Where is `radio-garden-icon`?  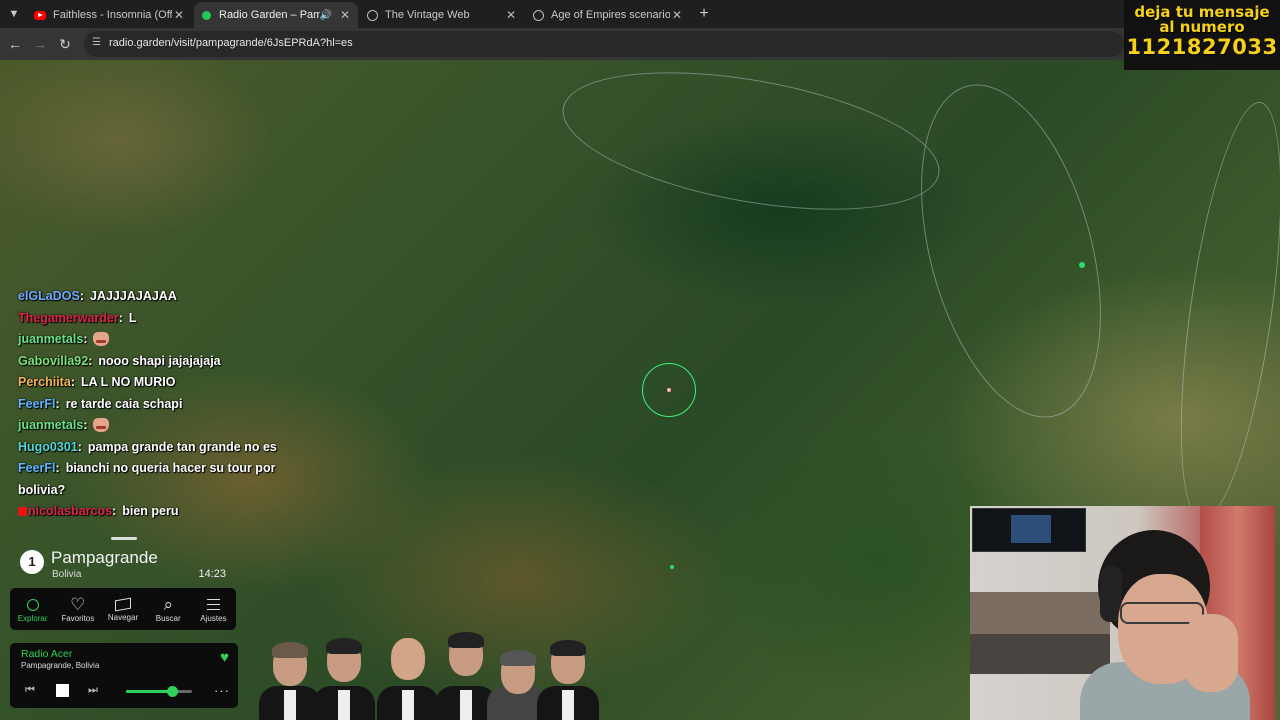 radio-garden-icon is located at coordinates (206, 15).